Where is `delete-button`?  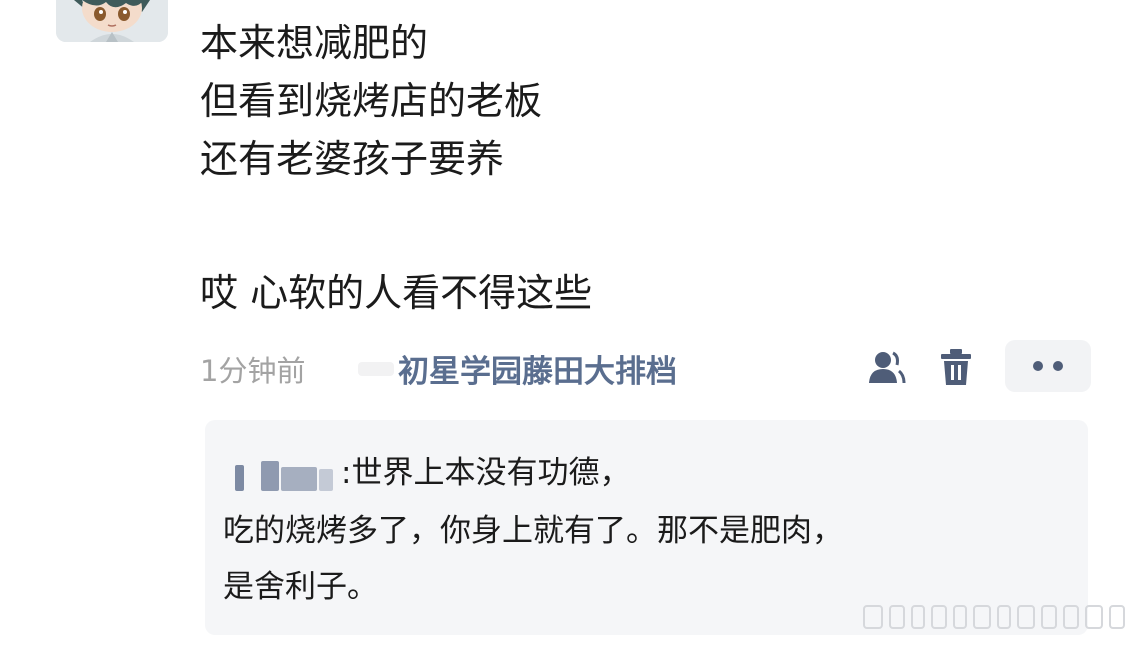
delete-button is located at coordinates (956, 367).